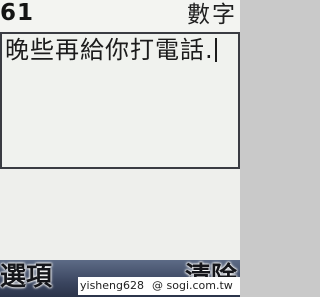 This screenshot has height=297, width=320. What do you see at coordinates (17, 13) in the screenshot?
I see `remaining-char-count: 61` at bounding box center [17, 13].